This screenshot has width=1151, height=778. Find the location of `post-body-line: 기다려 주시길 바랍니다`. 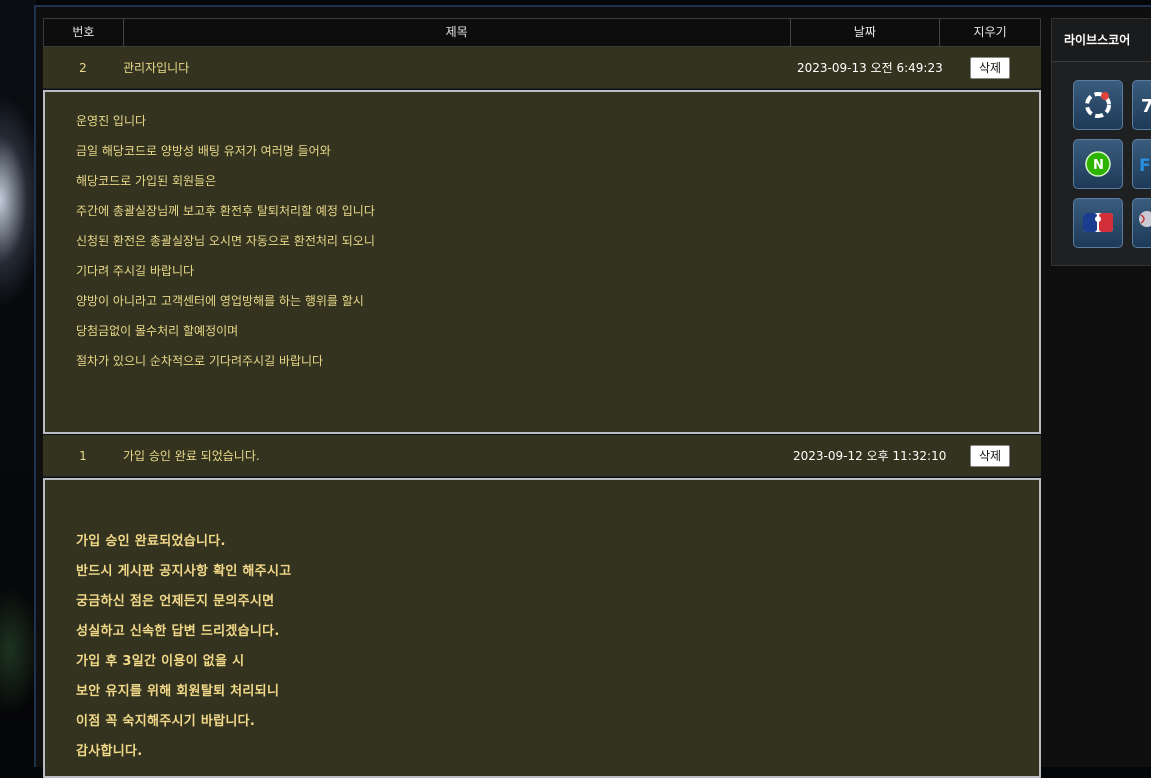

post-body-line: 기다려 주시길 바랍니다 is located at coordinates (135, 271).